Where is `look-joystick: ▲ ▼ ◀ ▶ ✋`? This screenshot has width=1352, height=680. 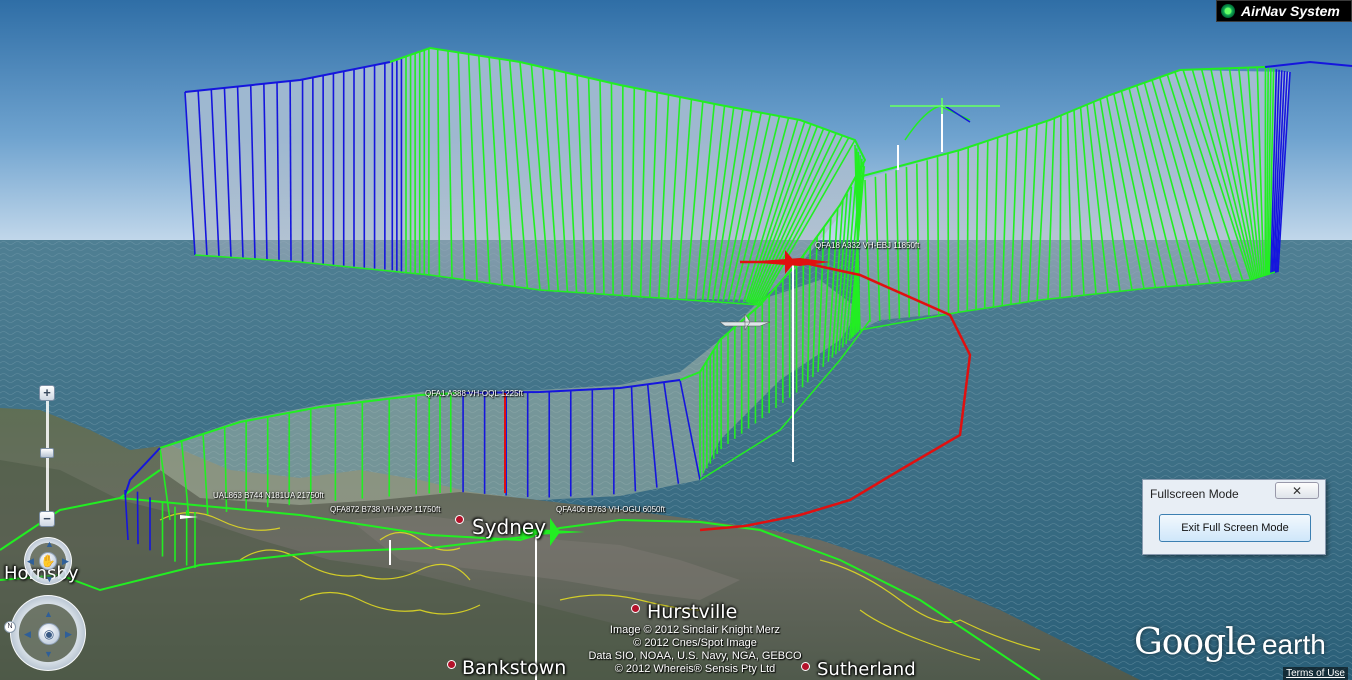
look-joystick: ▲ ▼ ◀ ▶ ✋ is located at coordinates (48, 561).